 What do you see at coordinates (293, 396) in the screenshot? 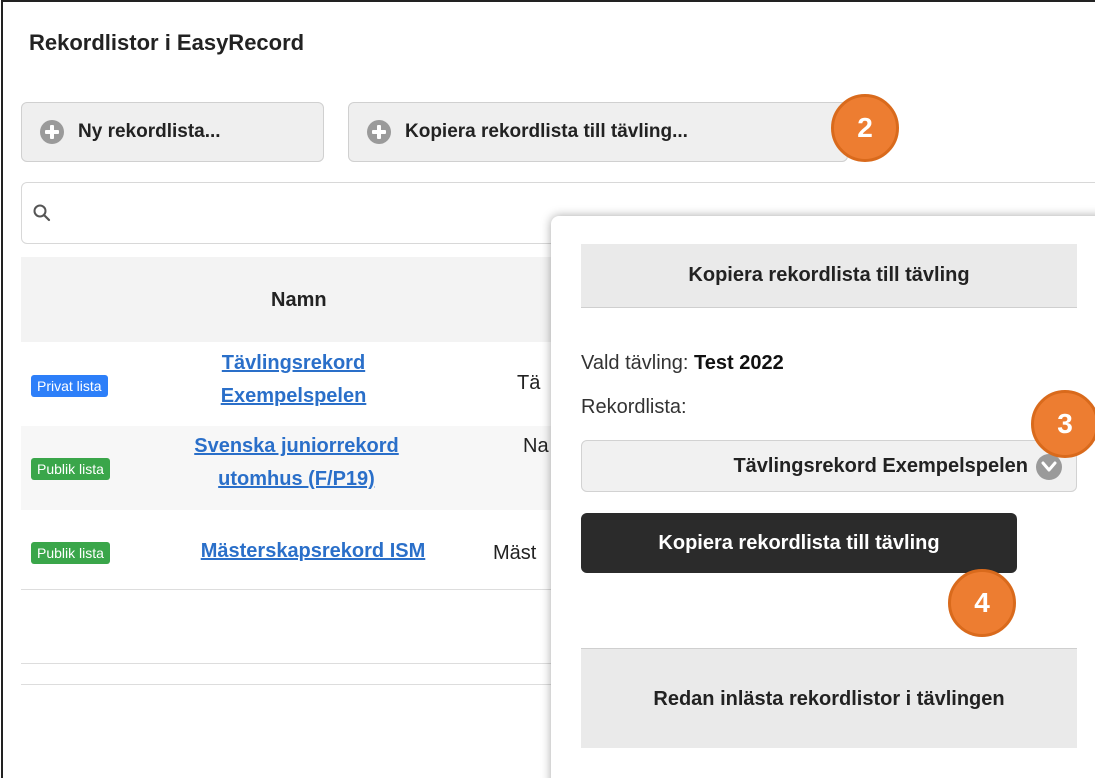
I see `record-list-name-line2: Exempelspelen` at bounding box center [293, 396].